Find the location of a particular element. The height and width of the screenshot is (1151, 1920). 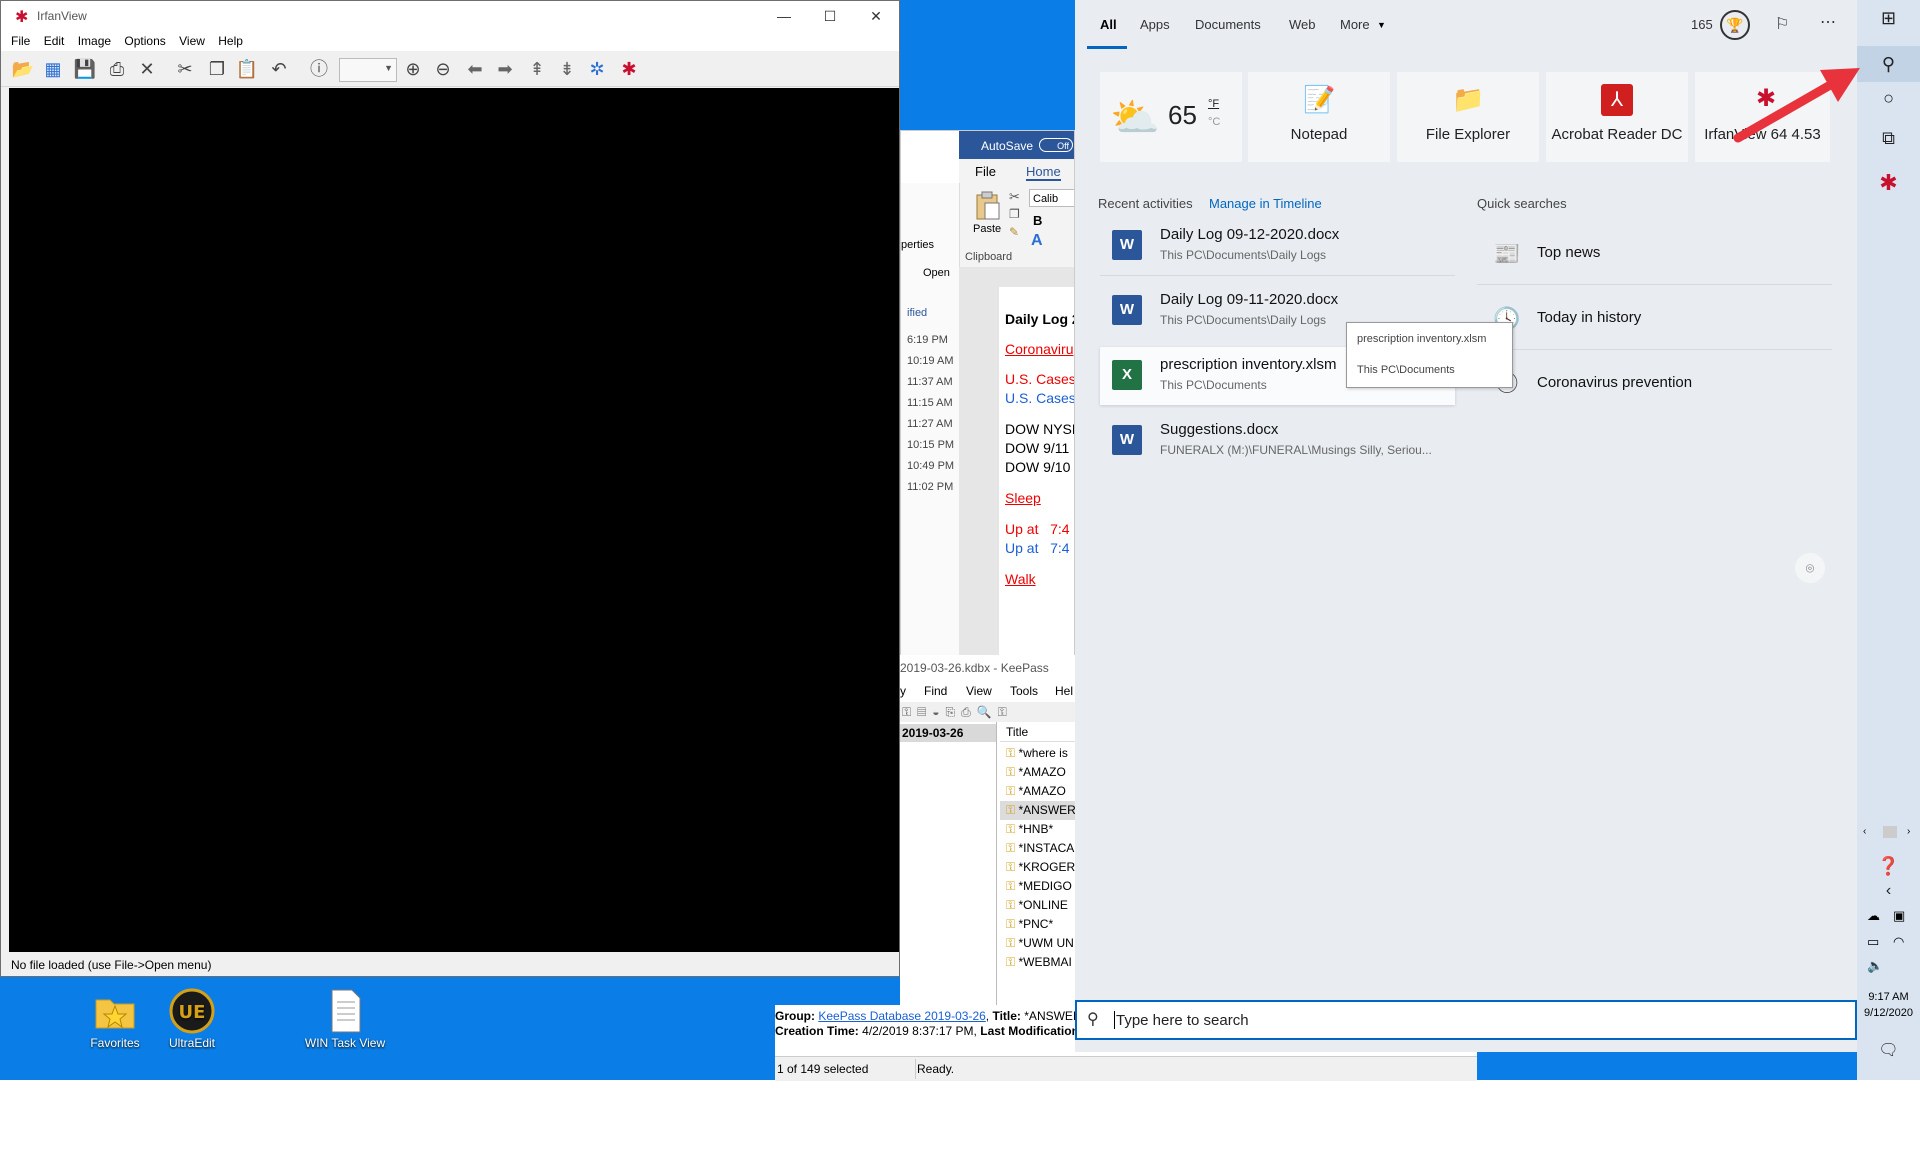

entry-row: ⚿ *PNC* is located at coordinates (1037, 924).